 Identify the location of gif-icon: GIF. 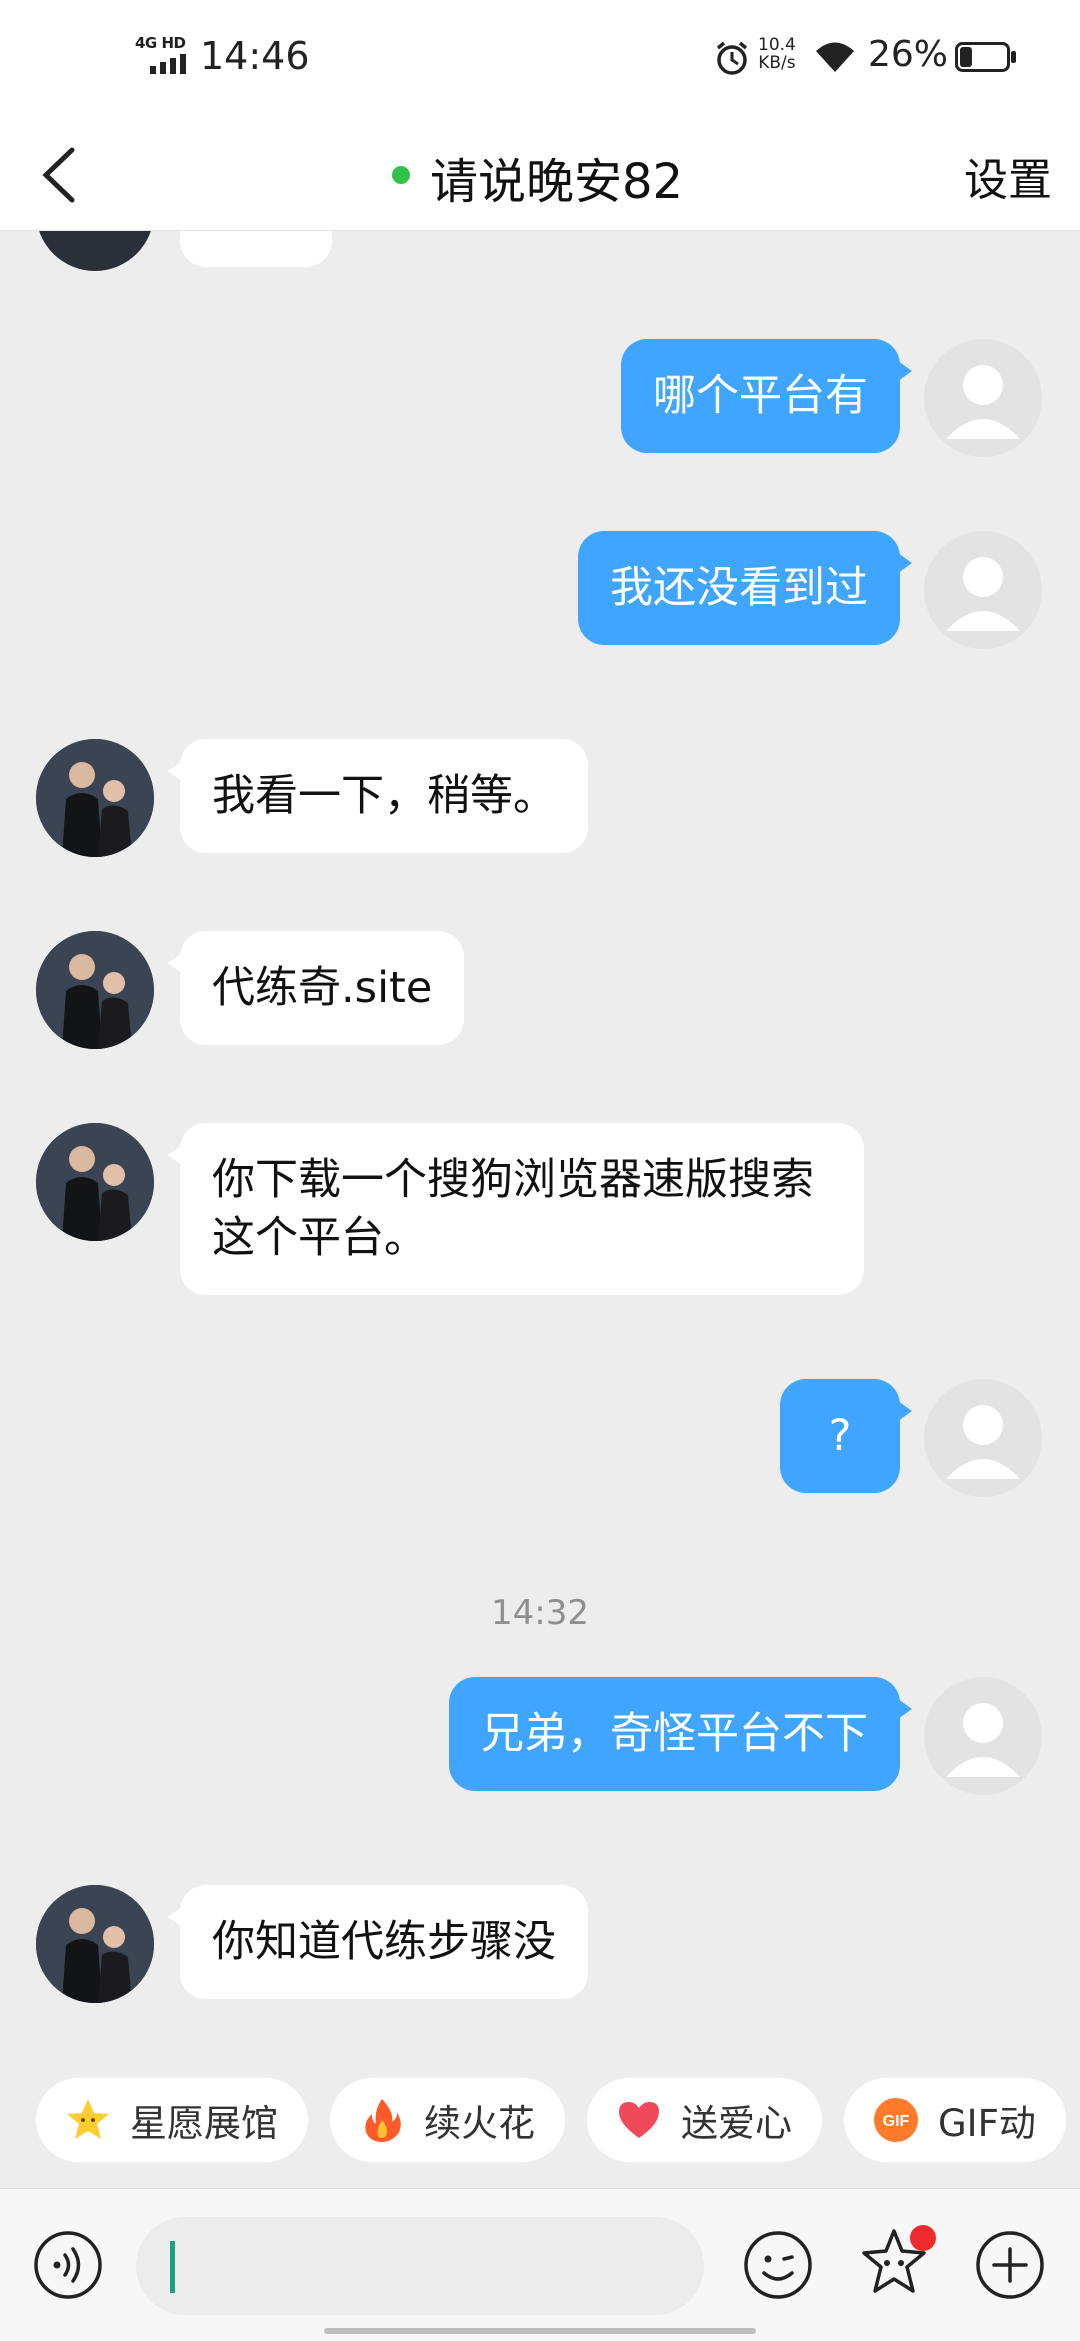
(896, 2120).